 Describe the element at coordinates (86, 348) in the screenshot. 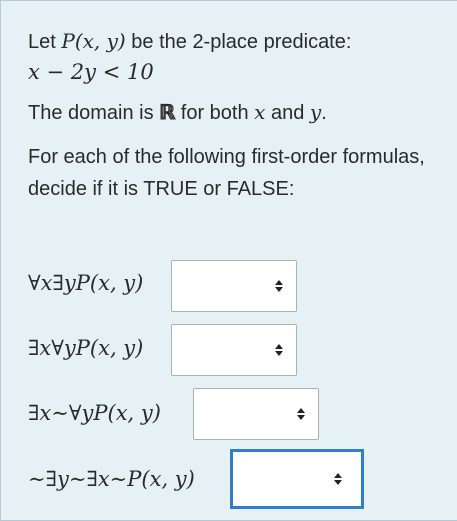

I see `formula-2: ∃x∀yP(x, y)` at that location.